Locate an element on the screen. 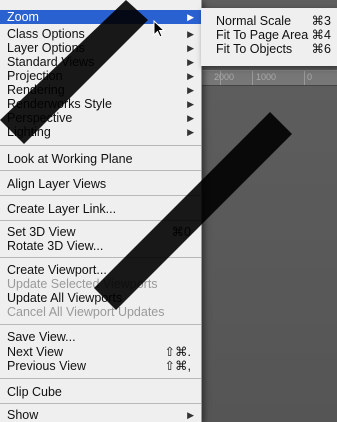  menu-item-update-all-viewports: Update All Viewports is located at coordinates (100, 298).